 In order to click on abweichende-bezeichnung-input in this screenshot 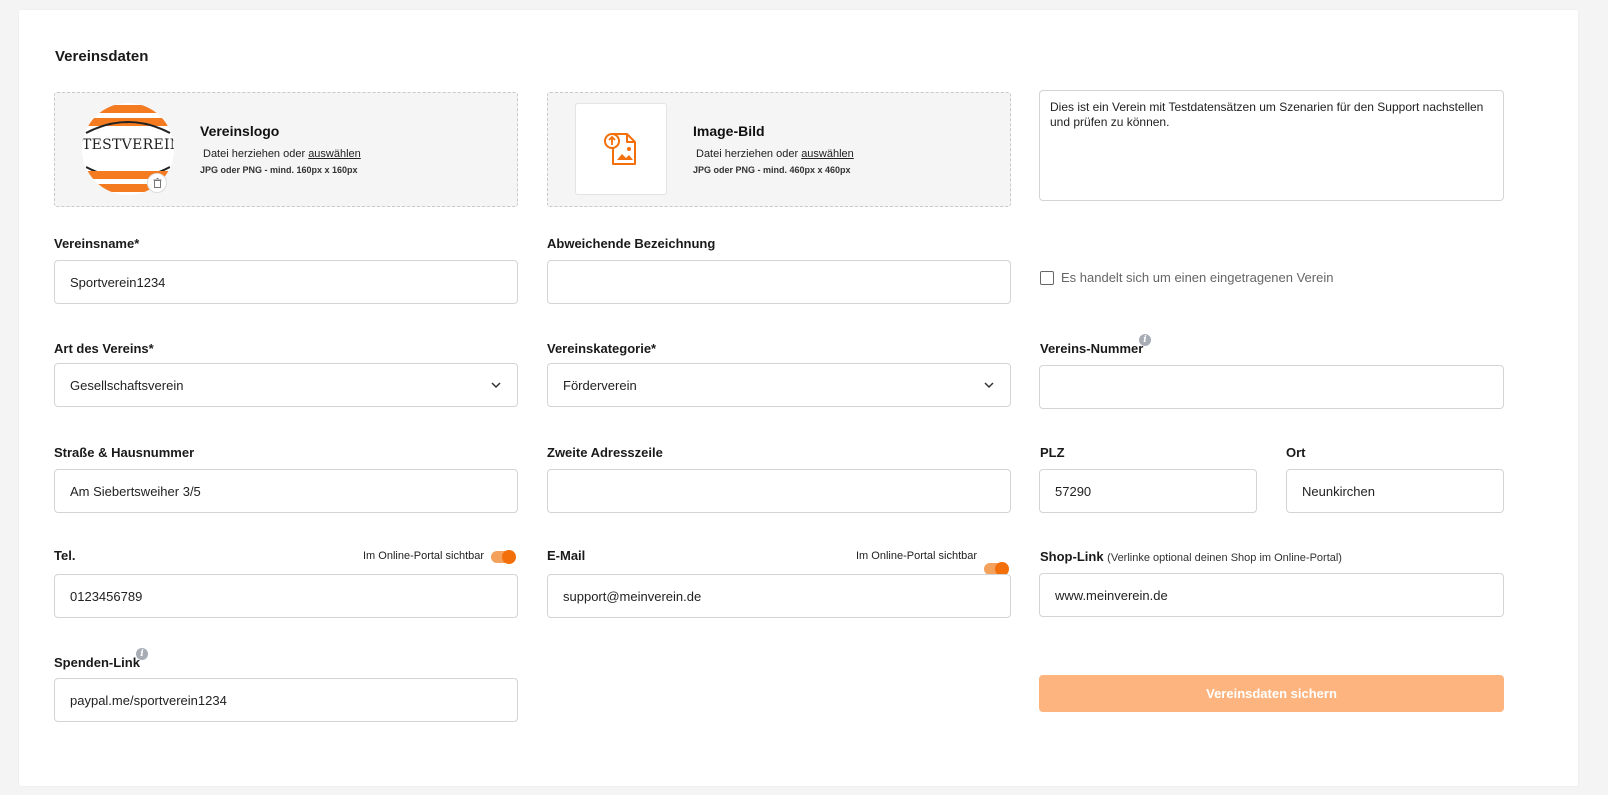, I will do `click(779, 282)`.